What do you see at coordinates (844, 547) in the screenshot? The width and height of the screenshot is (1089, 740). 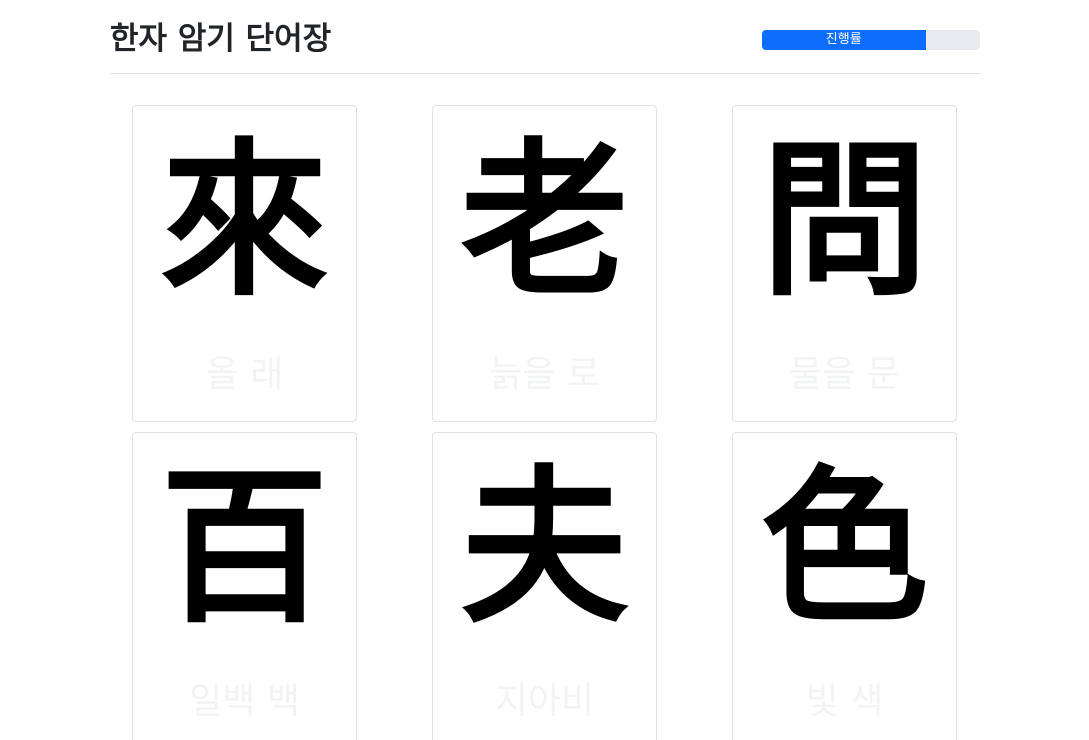 I see `hanja-character: 色` at bounding box center [844, 547].